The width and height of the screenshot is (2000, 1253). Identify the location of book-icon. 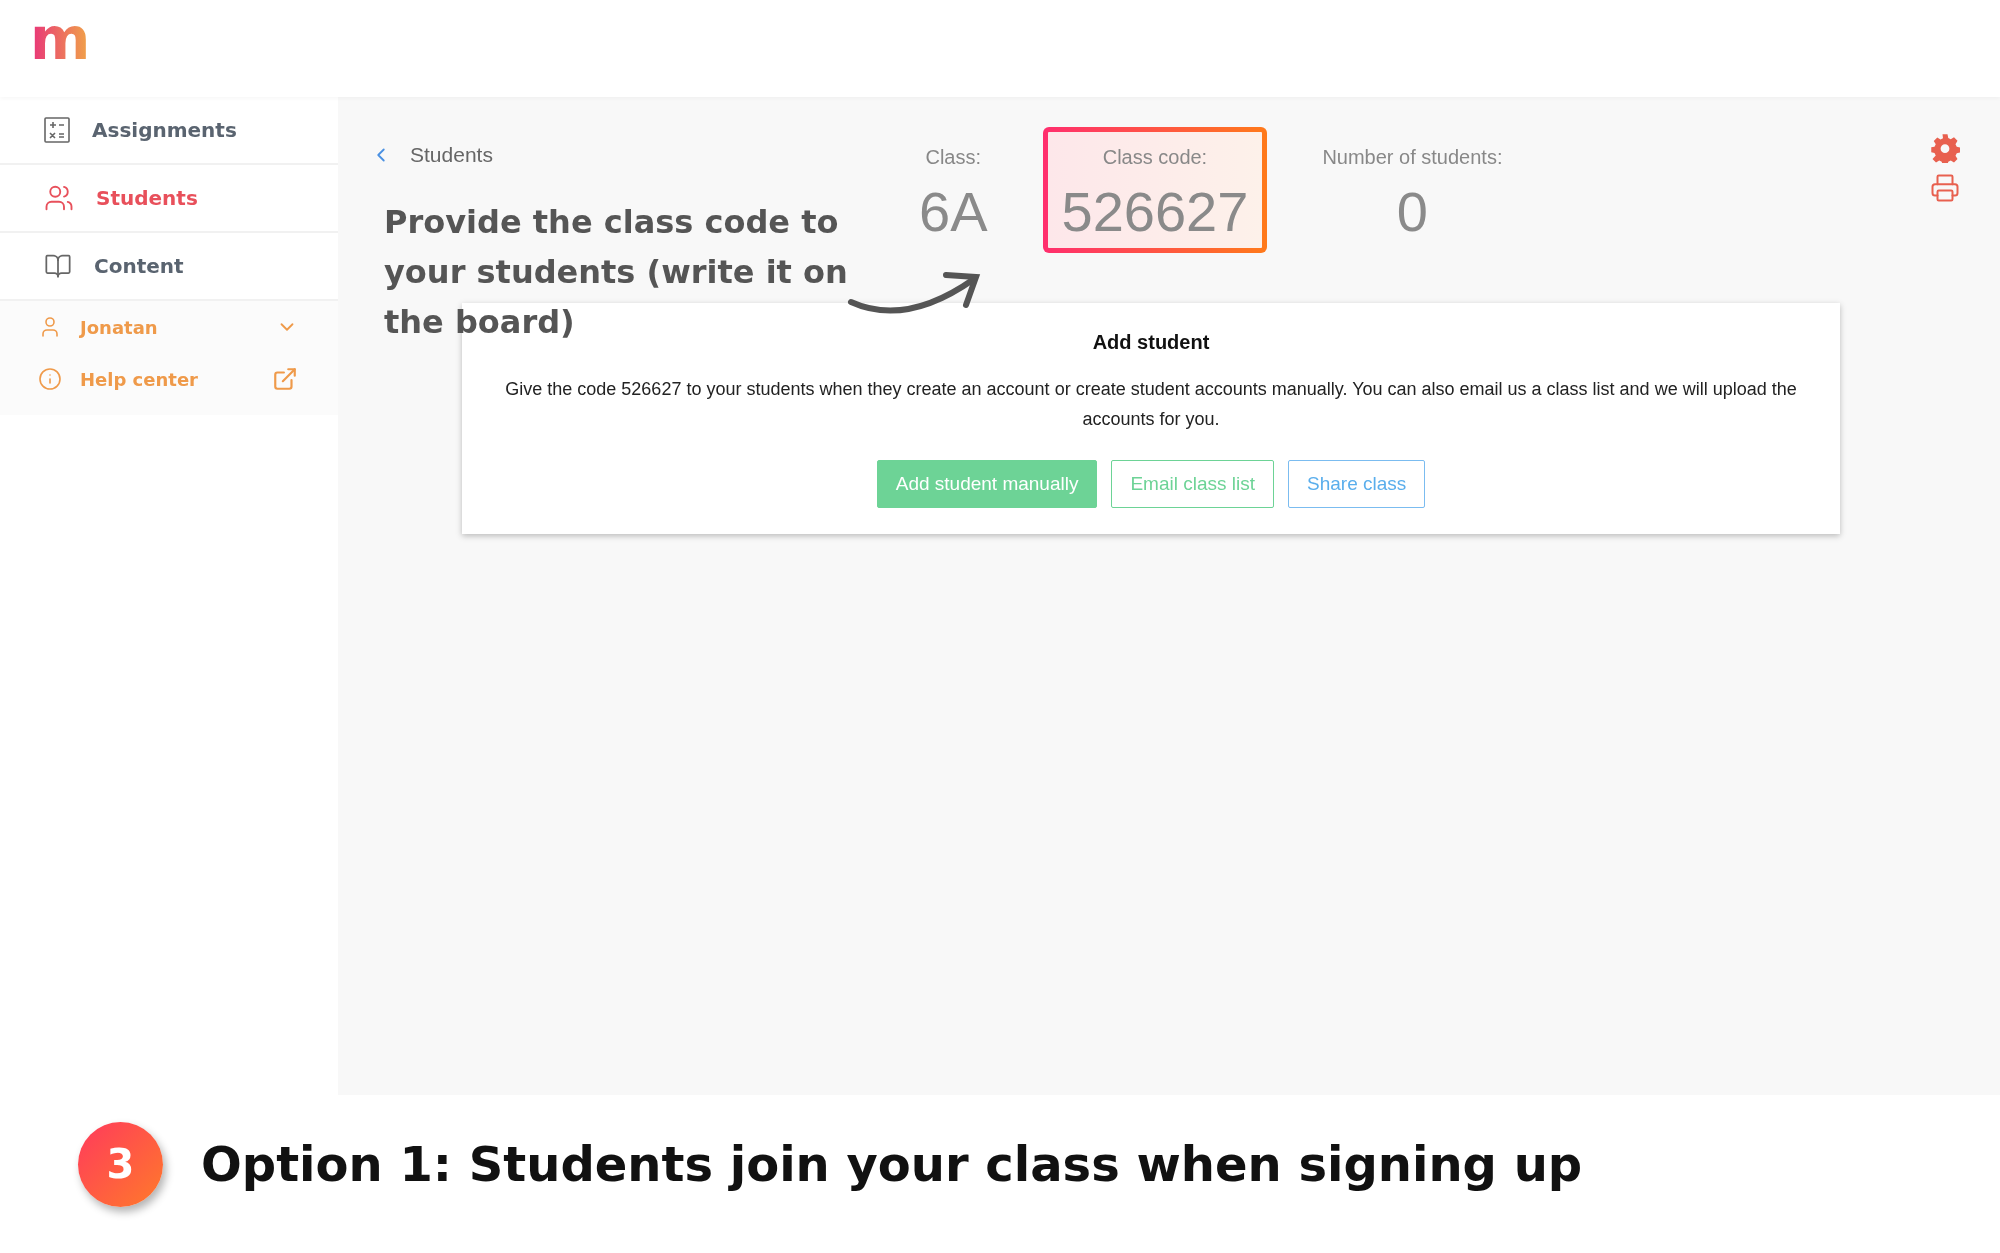
(58, 266).